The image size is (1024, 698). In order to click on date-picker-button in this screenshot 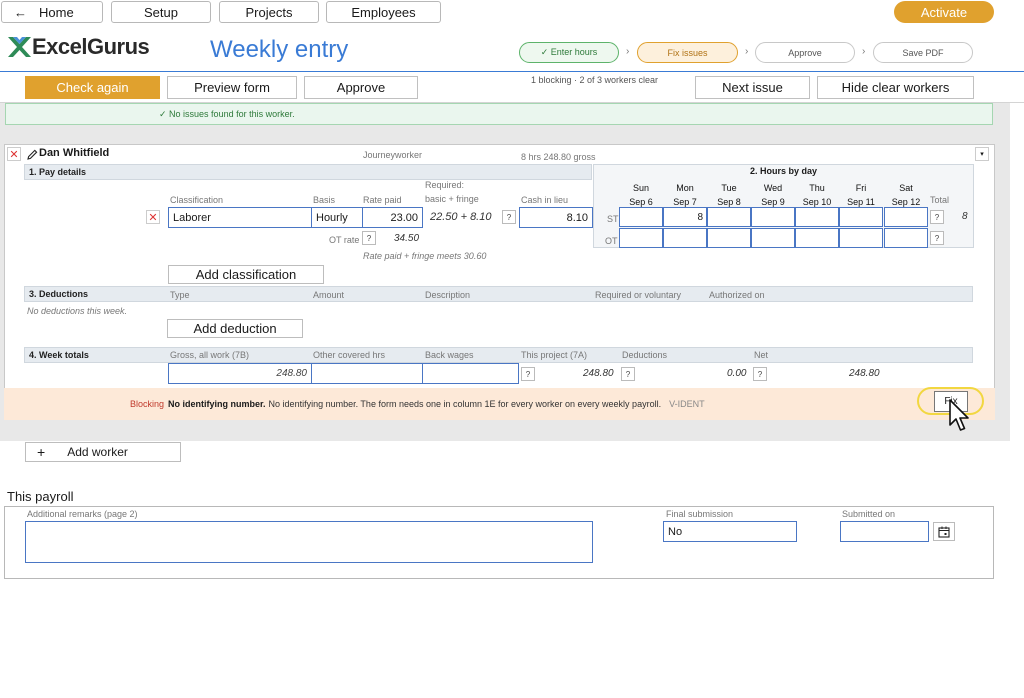, I will do `click(944, 531)`.